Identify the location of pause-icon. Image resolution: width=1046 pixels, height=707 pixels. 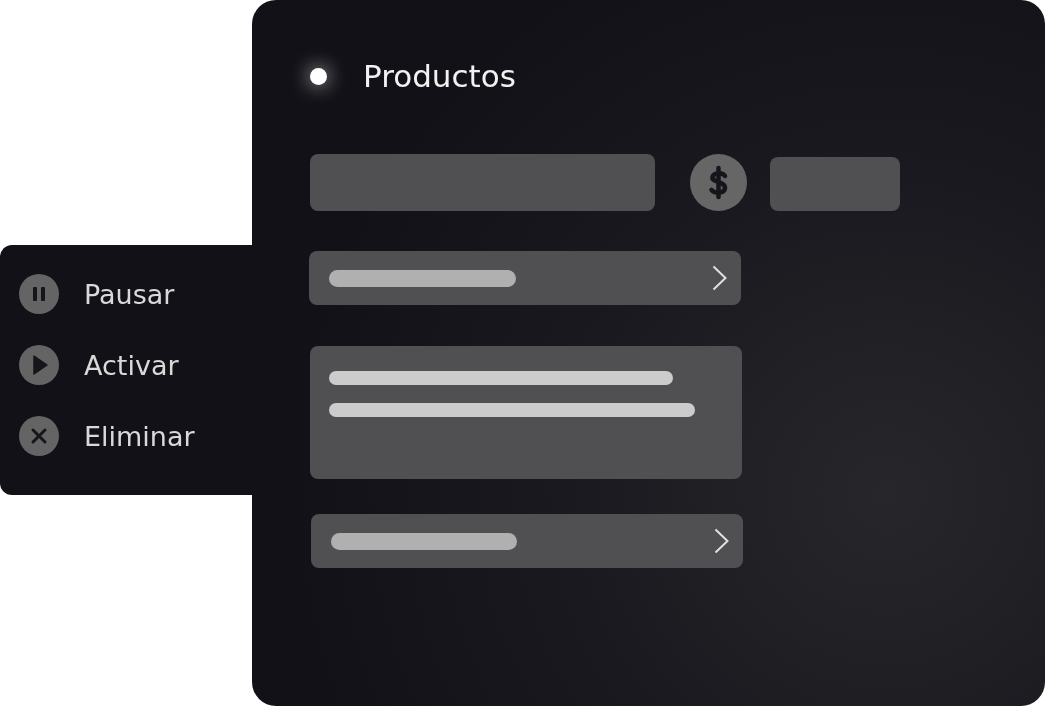
(39, 294).